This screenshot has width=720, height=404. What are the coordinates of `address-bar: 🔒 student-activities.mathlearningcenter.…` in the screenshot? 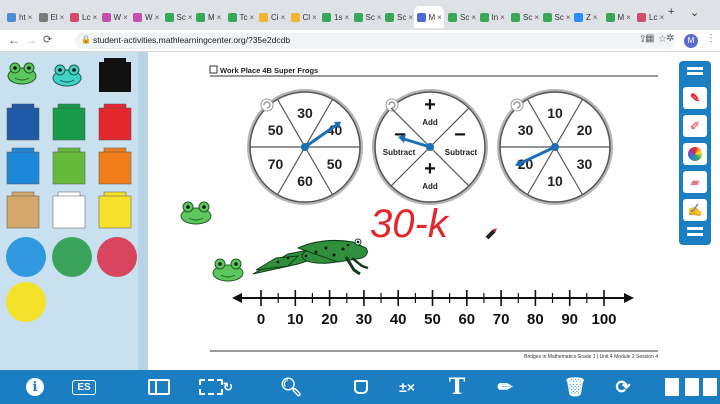 It's located at (375, 41).